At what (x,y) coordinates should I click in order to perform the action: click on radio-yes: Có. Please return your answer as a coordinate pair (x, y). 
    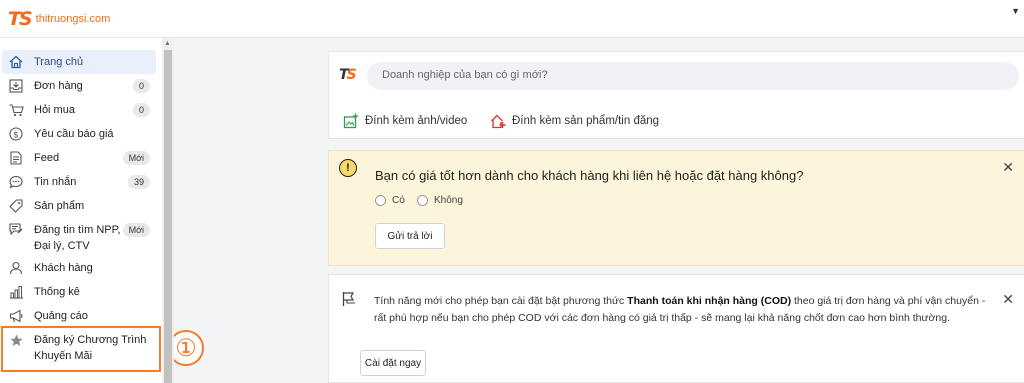
    Looking at the image, I should click on (390, 200).